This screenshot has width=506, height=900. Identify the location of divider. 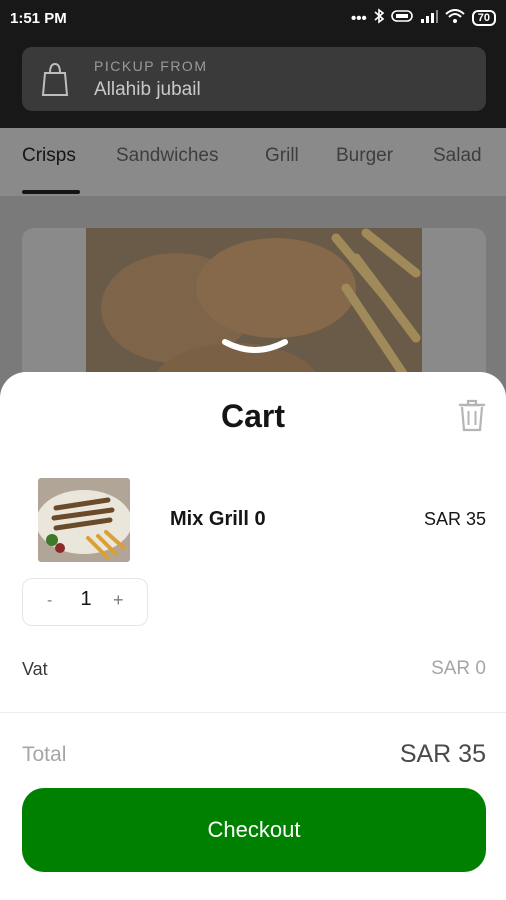
(253, 712).